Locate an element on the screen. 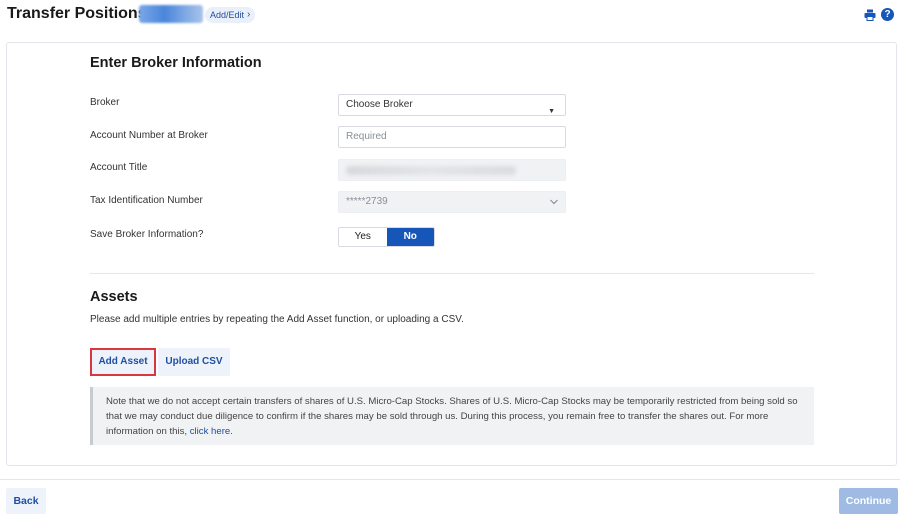 Image resolution: width=900 pixels, height=521 pixels. account-number-label: Account Number at Broker is located at coordinates (149, 135).